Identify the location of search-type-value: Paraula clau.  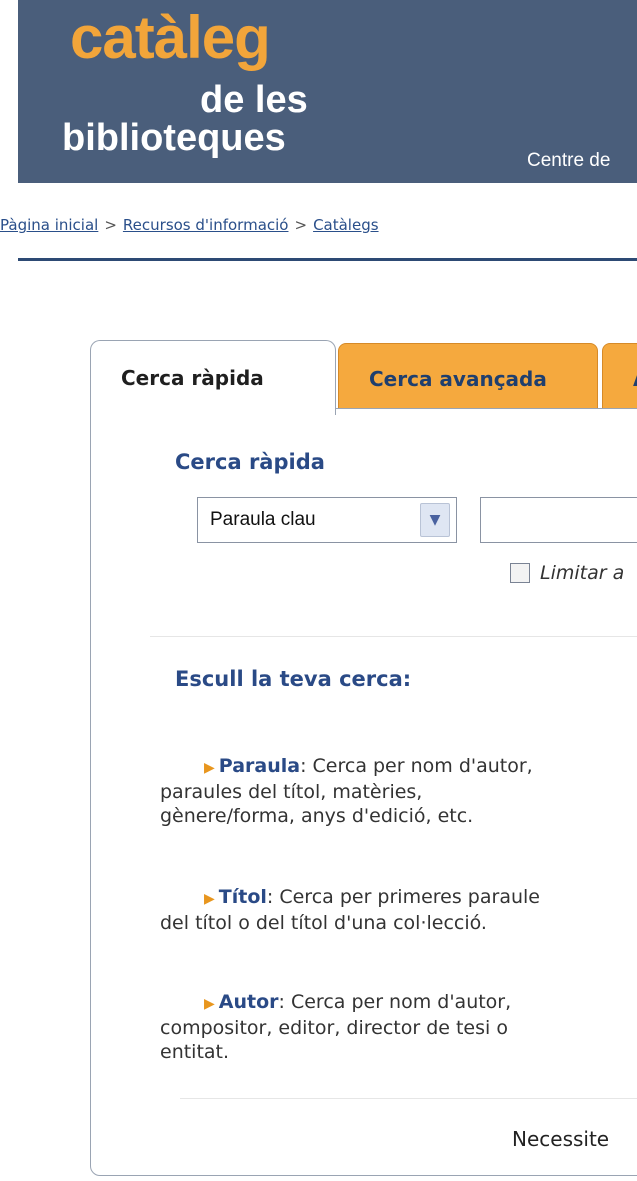
(263, 519).